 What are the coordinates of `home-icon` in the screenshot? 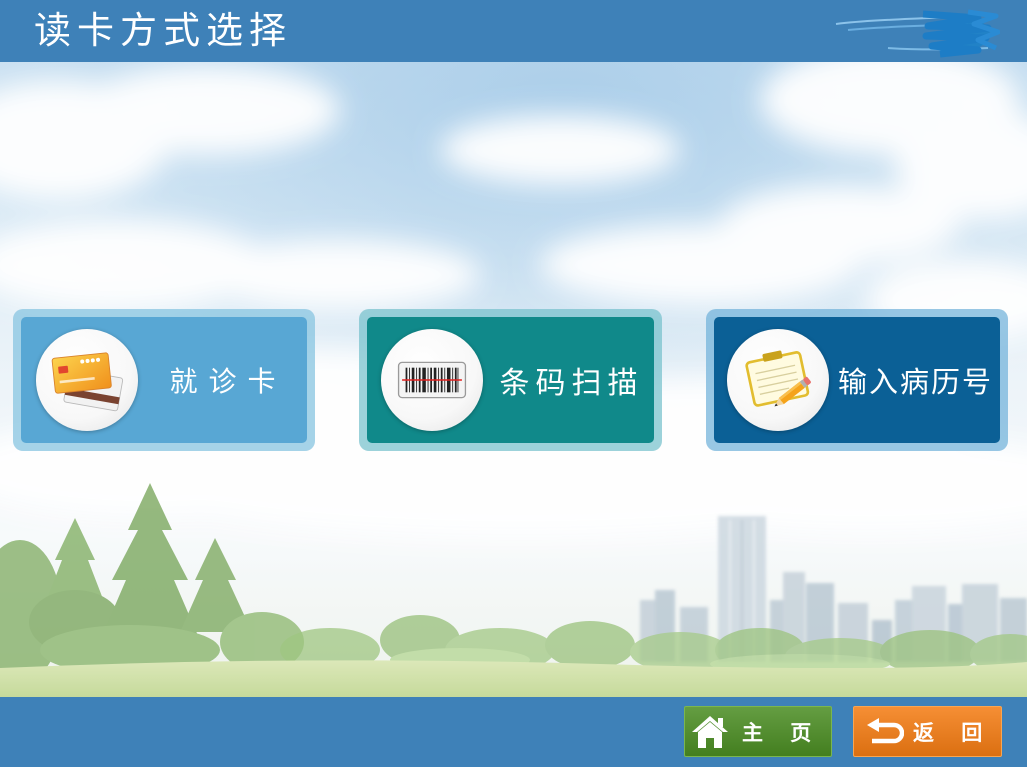 It's located at (710, 731).